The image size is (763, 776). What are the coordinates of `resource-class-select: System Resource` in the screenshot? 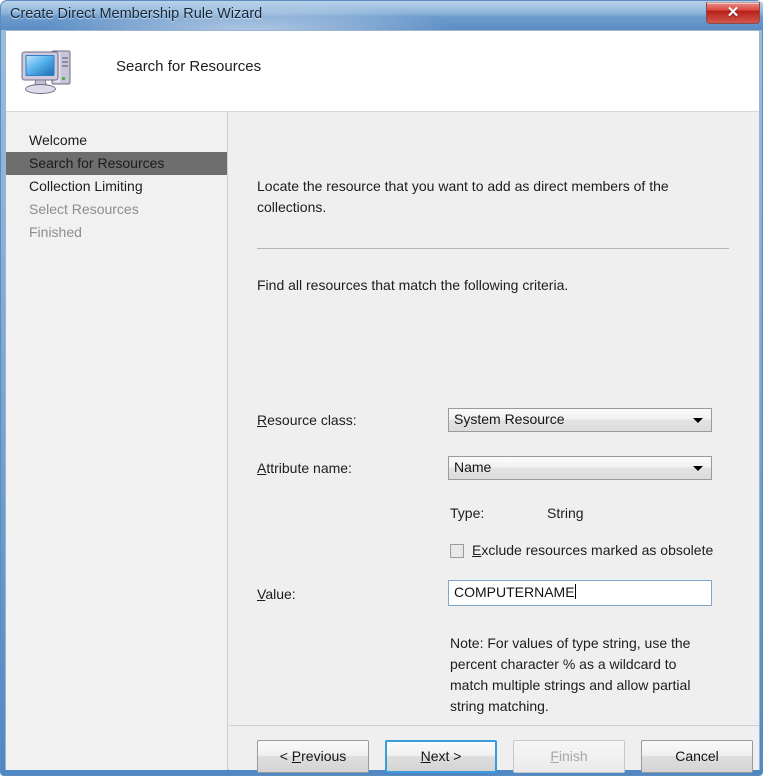 It's located at (580, 420).